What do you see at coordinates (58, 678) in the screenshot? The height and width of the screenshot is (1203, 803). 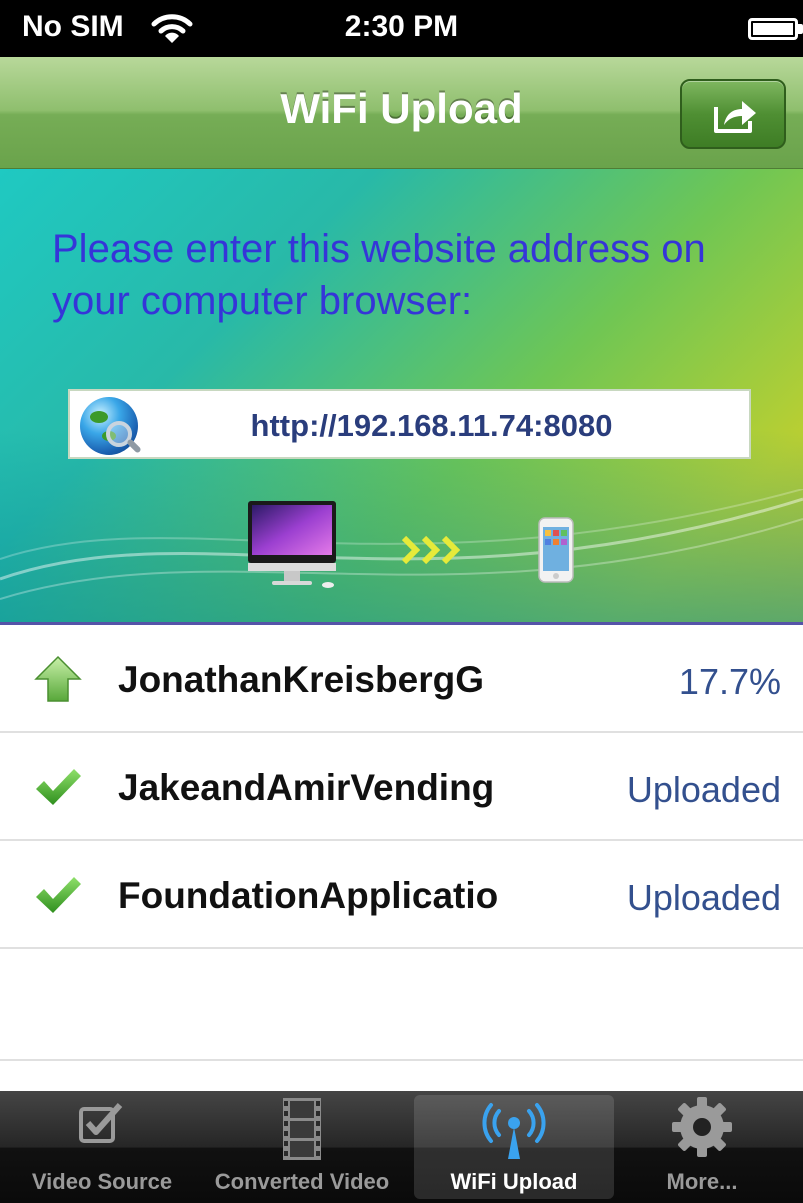 I see `upload-arrow-icon` at bounding box center [58, 678].